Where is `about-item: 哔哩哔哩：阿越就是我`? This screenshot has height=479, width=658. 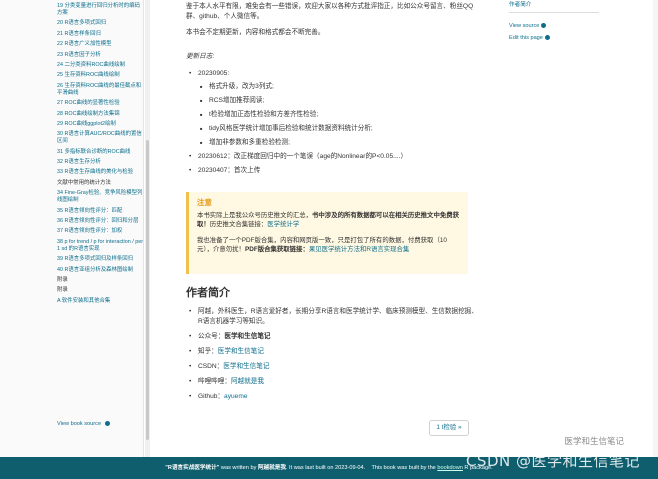 about-item: 哔哩哔哩：阿越就是我 is located at coordinates (332, 382).